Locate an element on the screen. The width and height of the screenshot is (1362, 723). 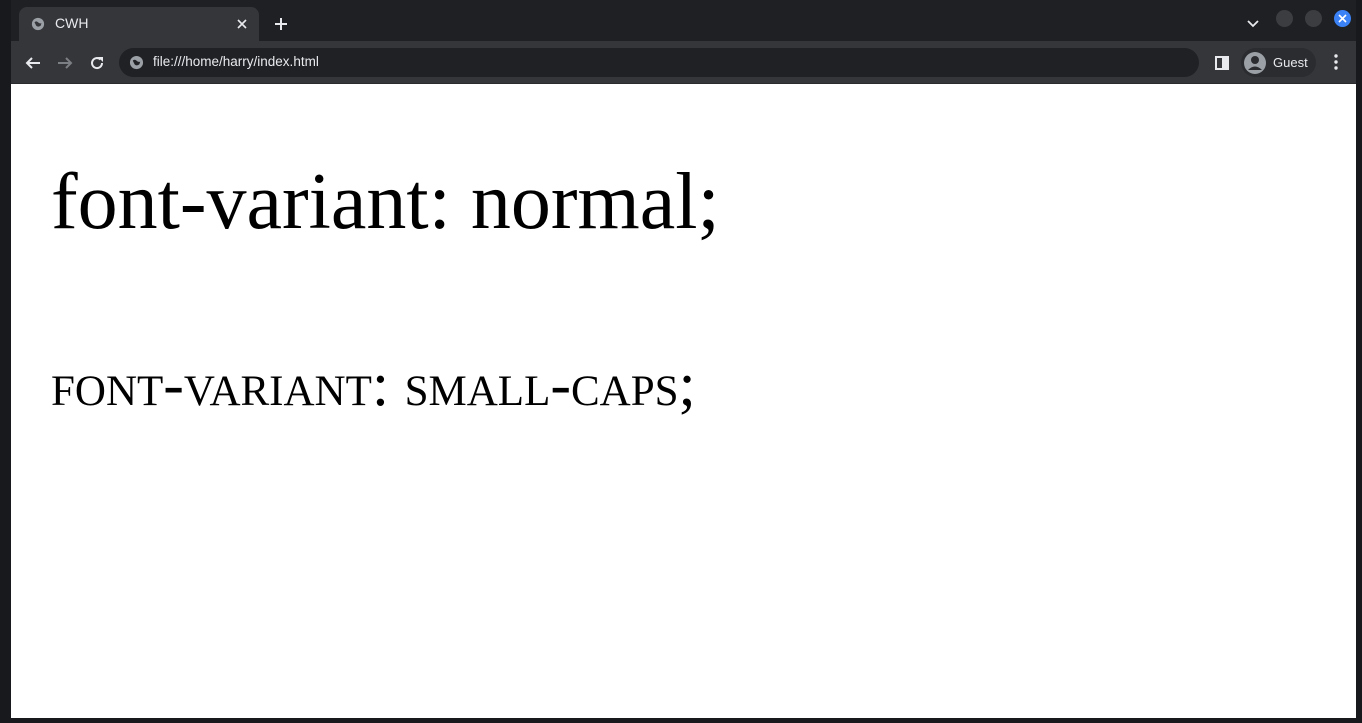
globe-icon is located at coordinates (38, 24).